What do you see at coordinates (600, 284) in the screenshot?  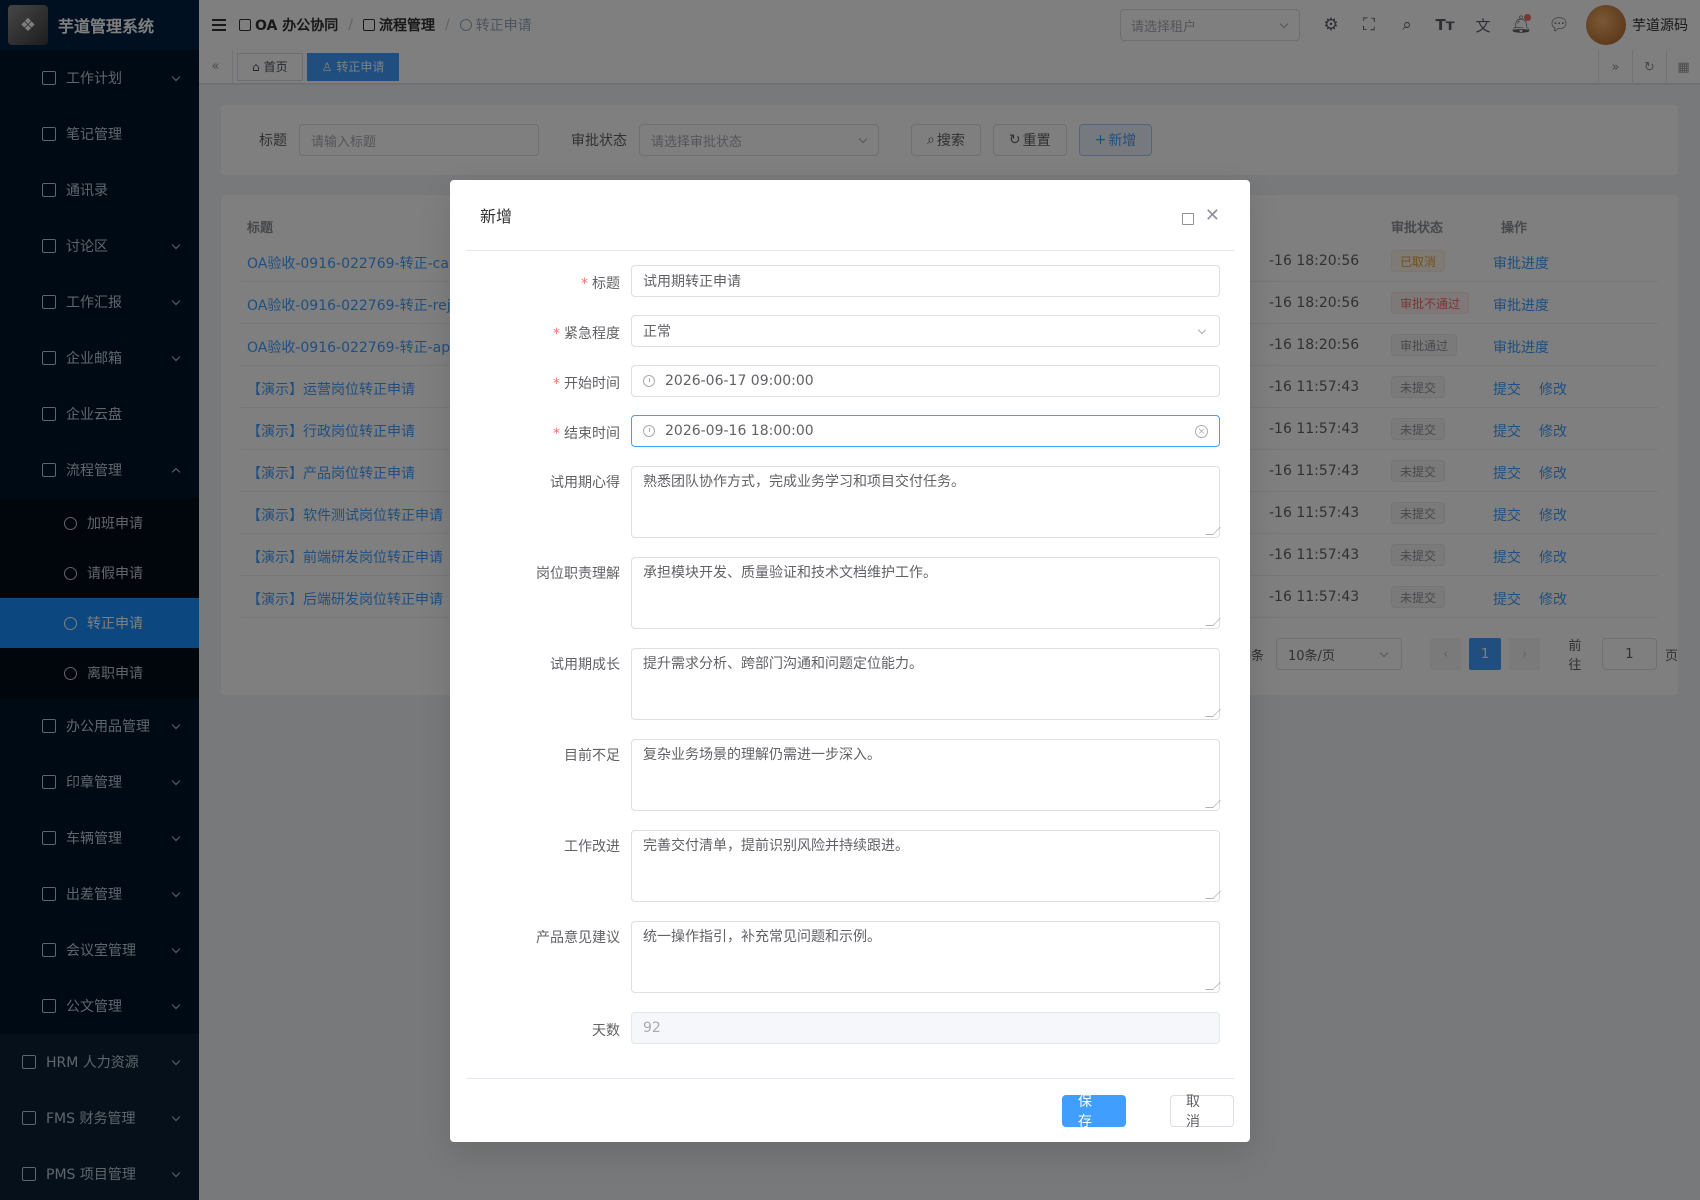 I see `title-label: * 标题` at bounding box center [600, 284].